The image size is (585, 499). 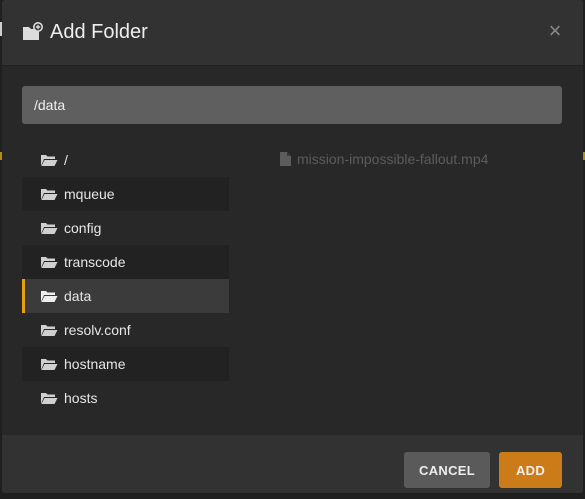 I want to click on directory-label: transcode, so click(x=95, y=262).